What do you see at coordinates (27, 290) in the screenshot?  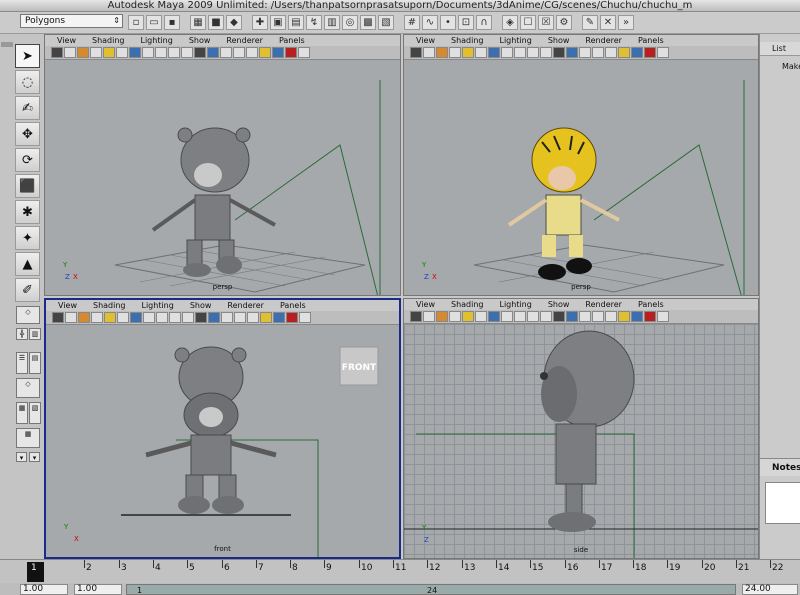 I see `last-tool-icon: ✐` at bounding box center [27, 290].